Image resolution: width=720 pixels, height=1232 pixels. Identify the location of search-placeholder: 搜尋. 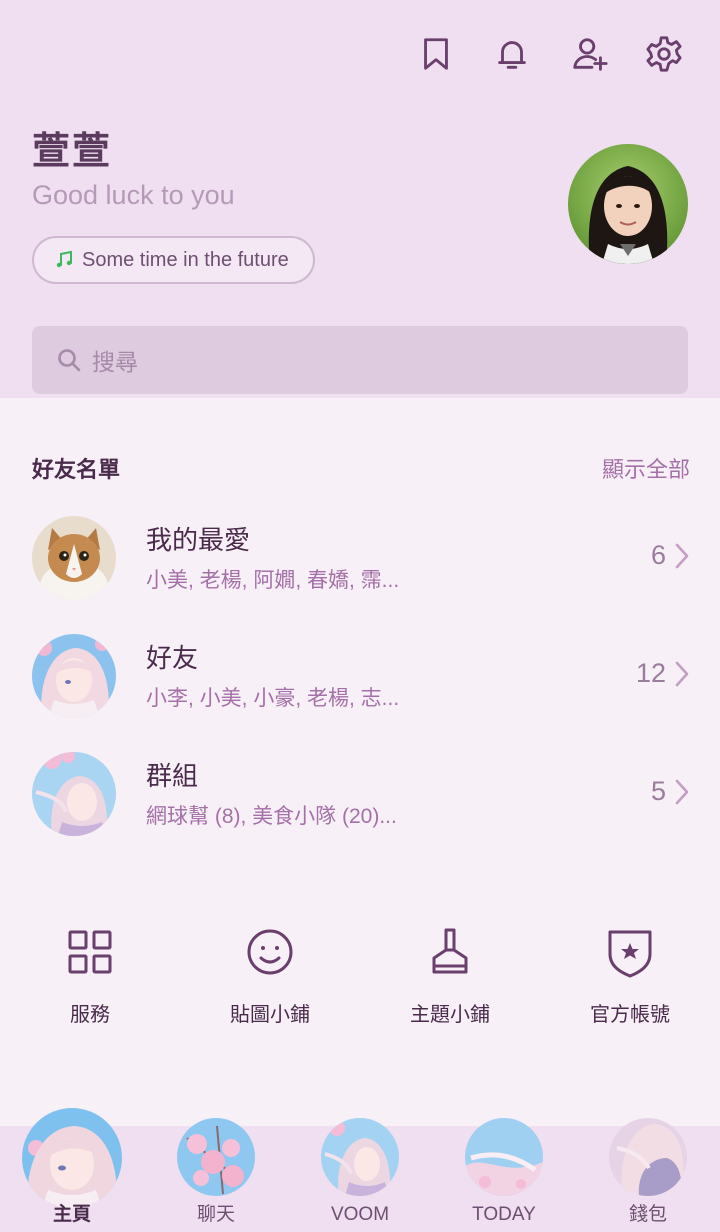
(115, 362).